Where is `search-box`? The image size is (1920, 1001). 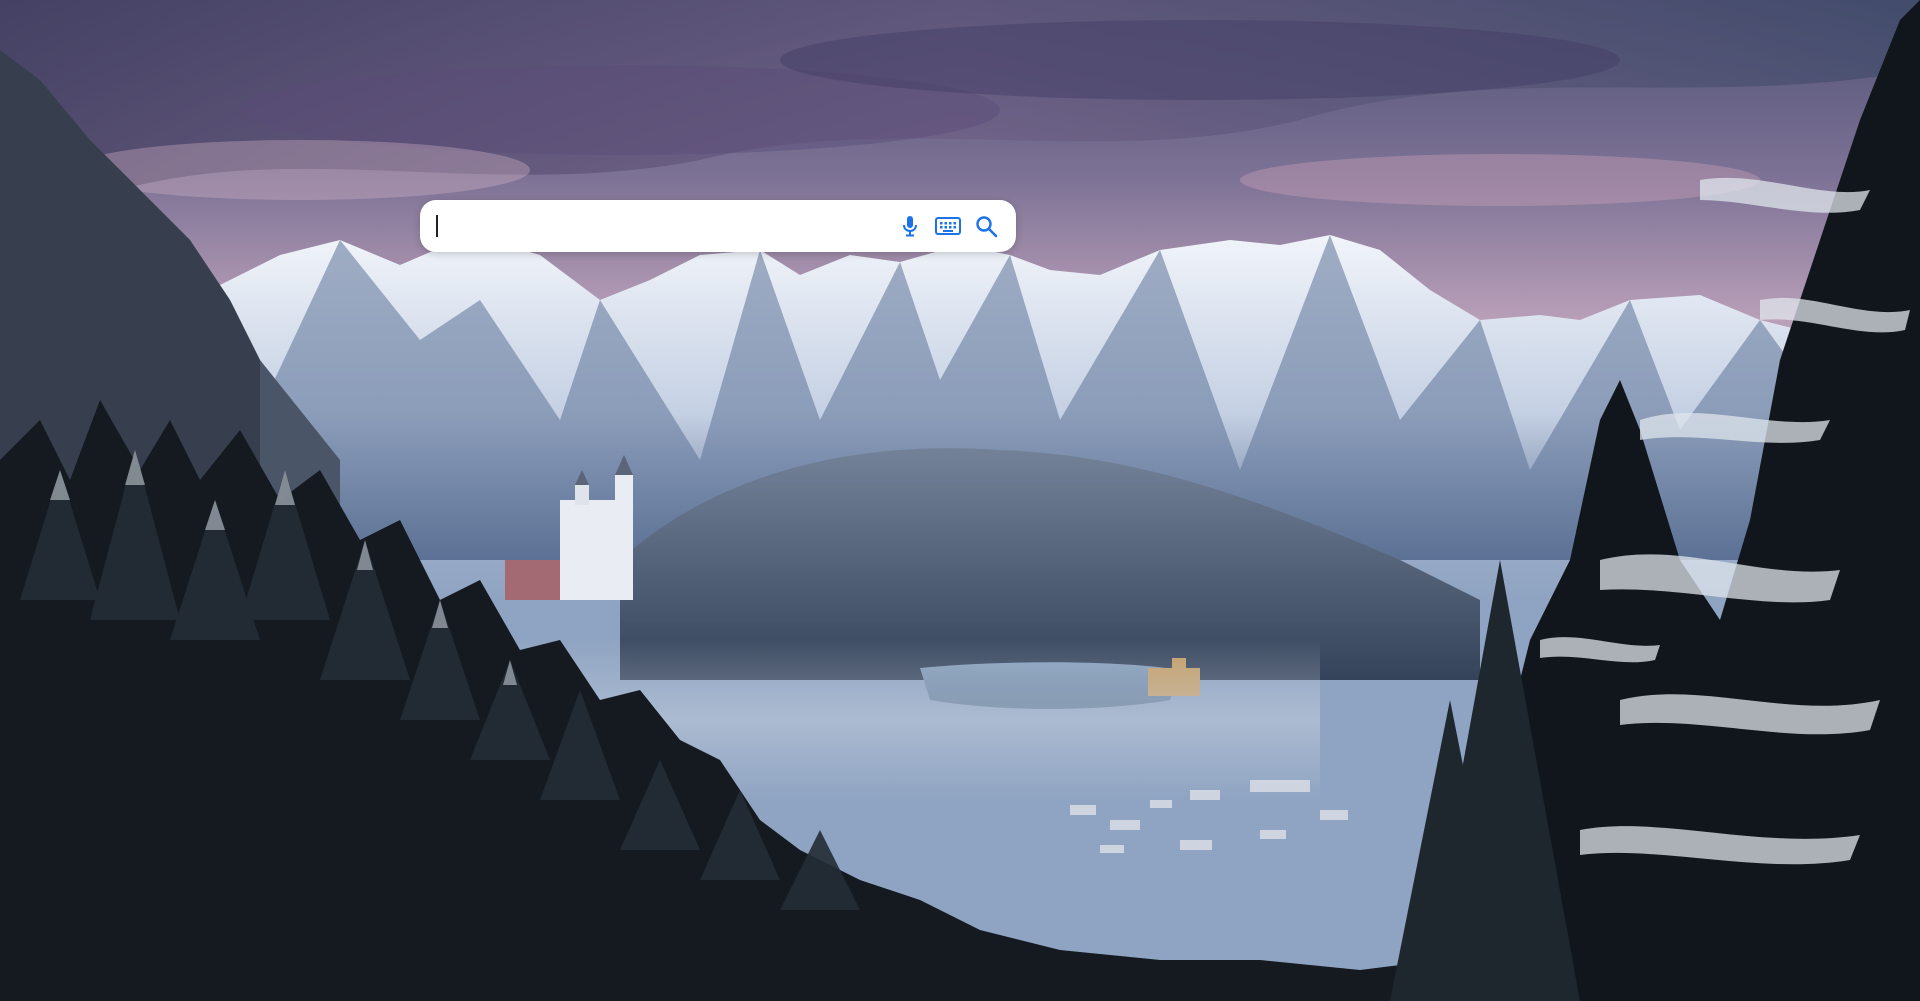 search-box is located at coordinates (718, 226).